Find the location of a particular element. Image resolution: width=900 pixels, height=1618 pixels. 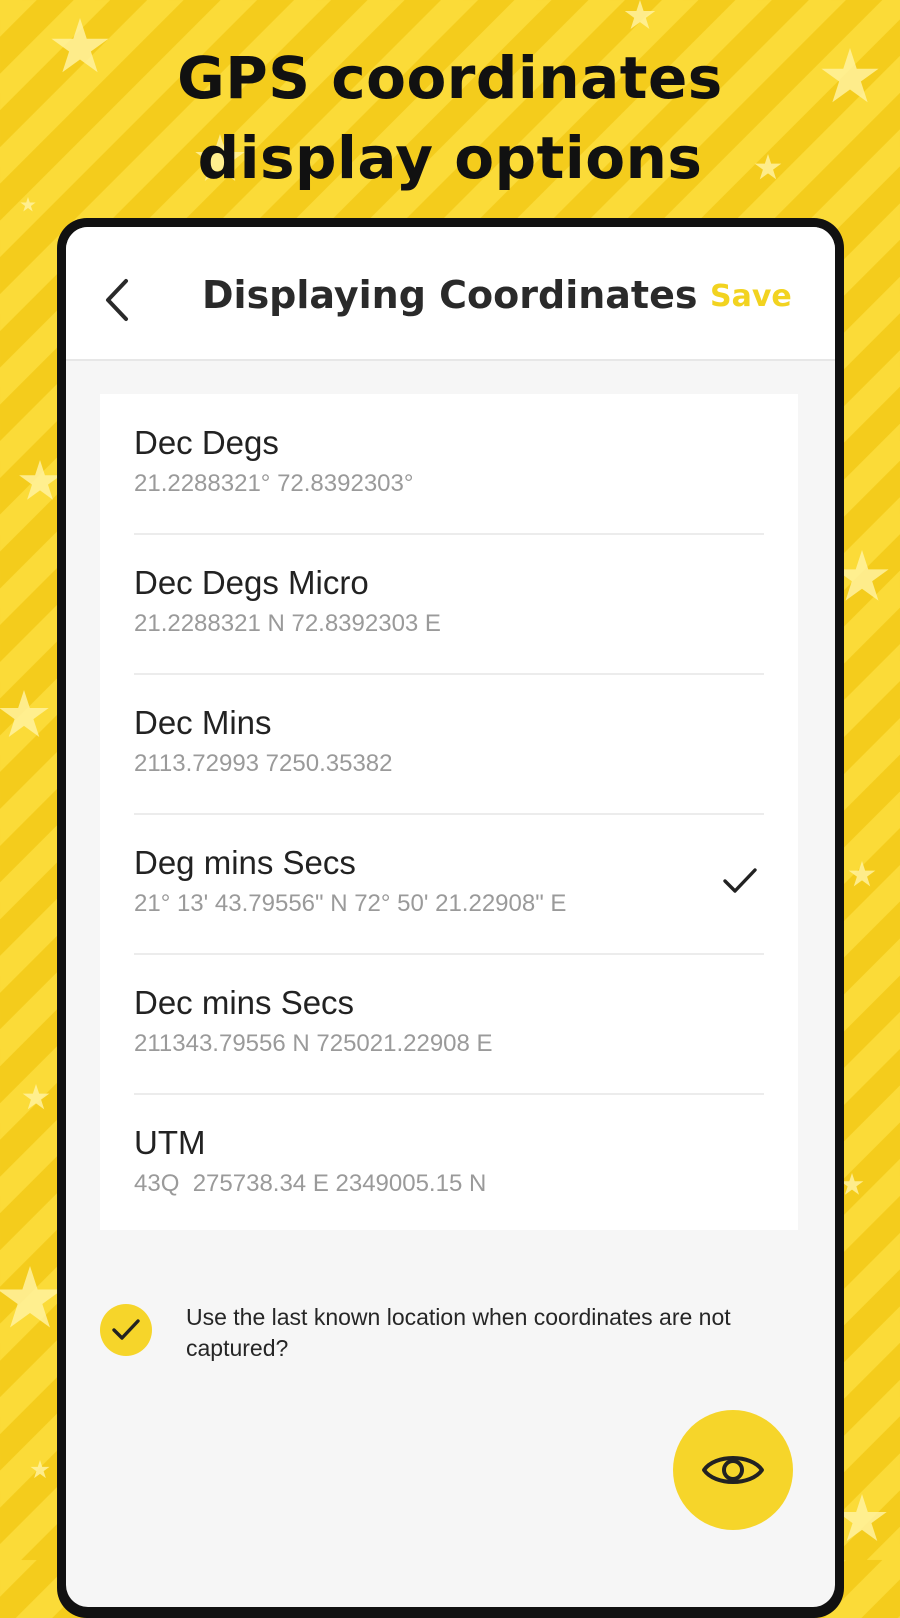

option-label: UTM is located at coordinates (170, 1142).